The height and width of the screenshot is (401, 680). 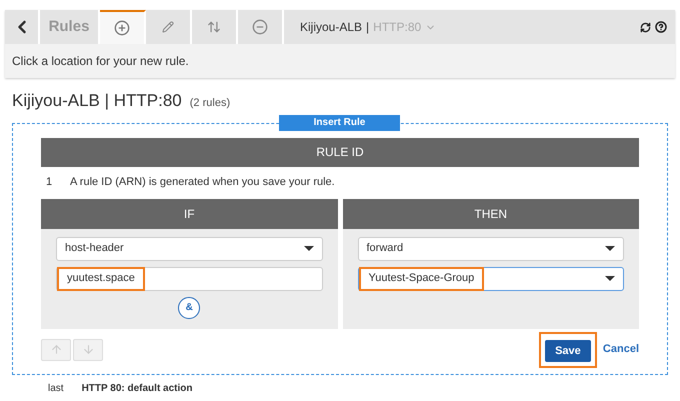 What do you see at coordinates (189, 307) in the screenshot?
I see `and-button: &` at bounding box center [189, 307].